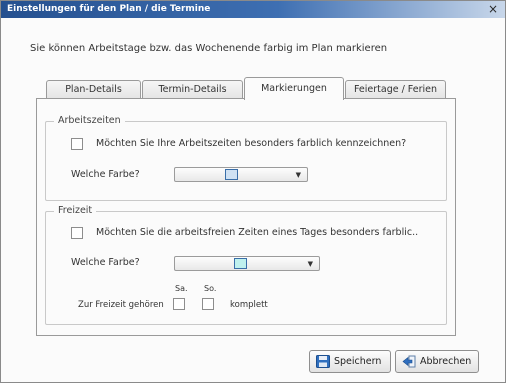 The image size is (506, 383). I want to click on freizeit-color-swatch, so click(240, 263).